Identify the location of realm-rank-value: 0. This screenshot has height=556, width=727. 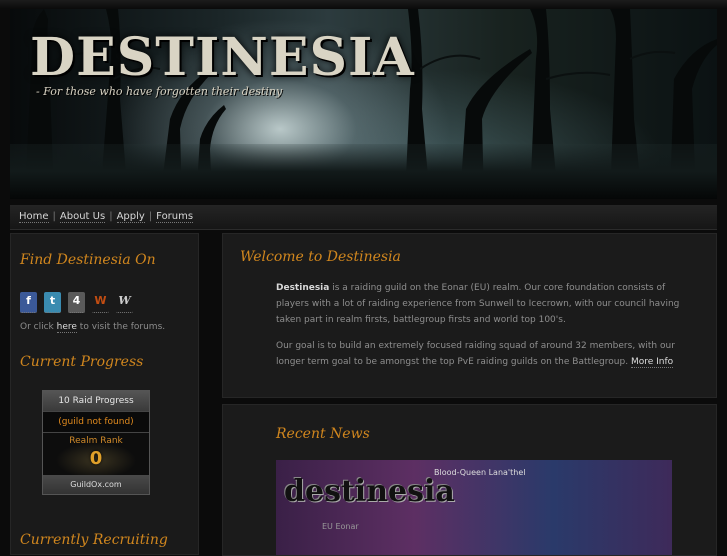
(96, 458).